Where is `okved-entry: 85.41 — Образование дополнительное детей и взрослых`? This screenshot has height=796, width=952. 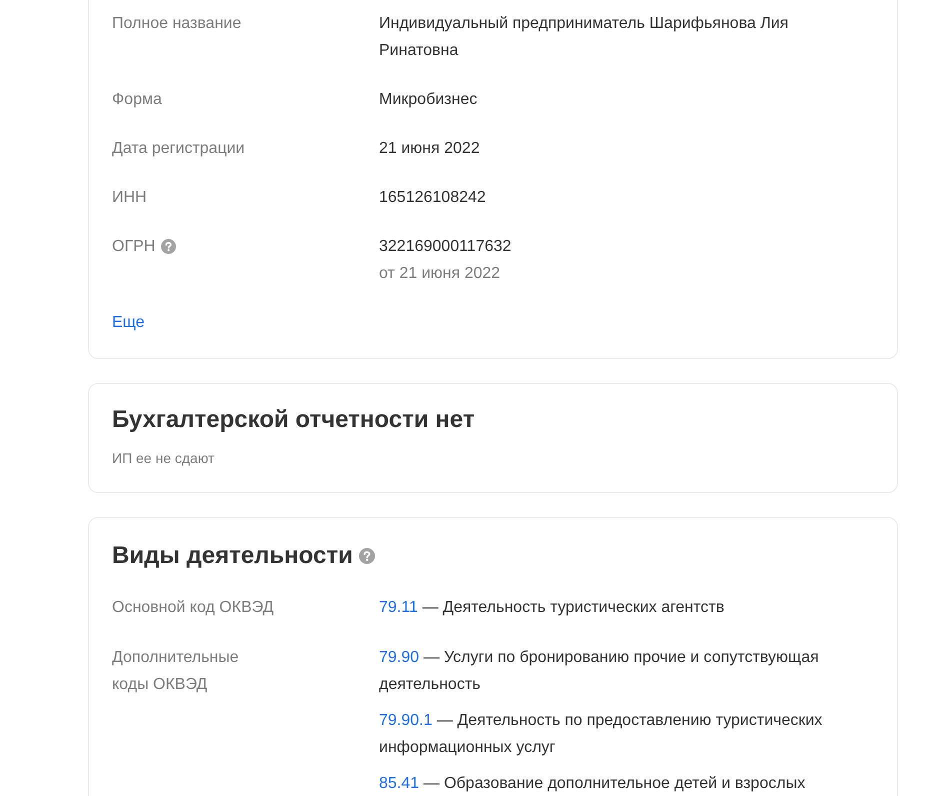
okved-entry: 85.41 — Образование дополнительное детей и взрослых is located at coordinates (592, 784).